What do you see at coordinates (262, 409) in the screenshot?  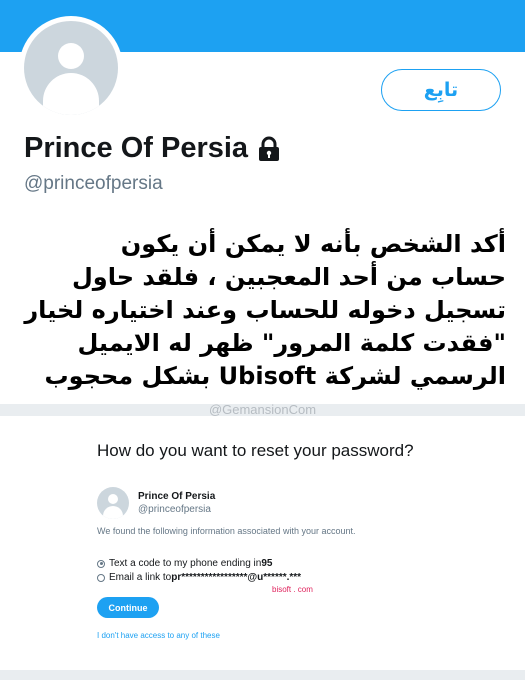 I see `watermark: @GemansionCom` at bounding box center [262, 409].